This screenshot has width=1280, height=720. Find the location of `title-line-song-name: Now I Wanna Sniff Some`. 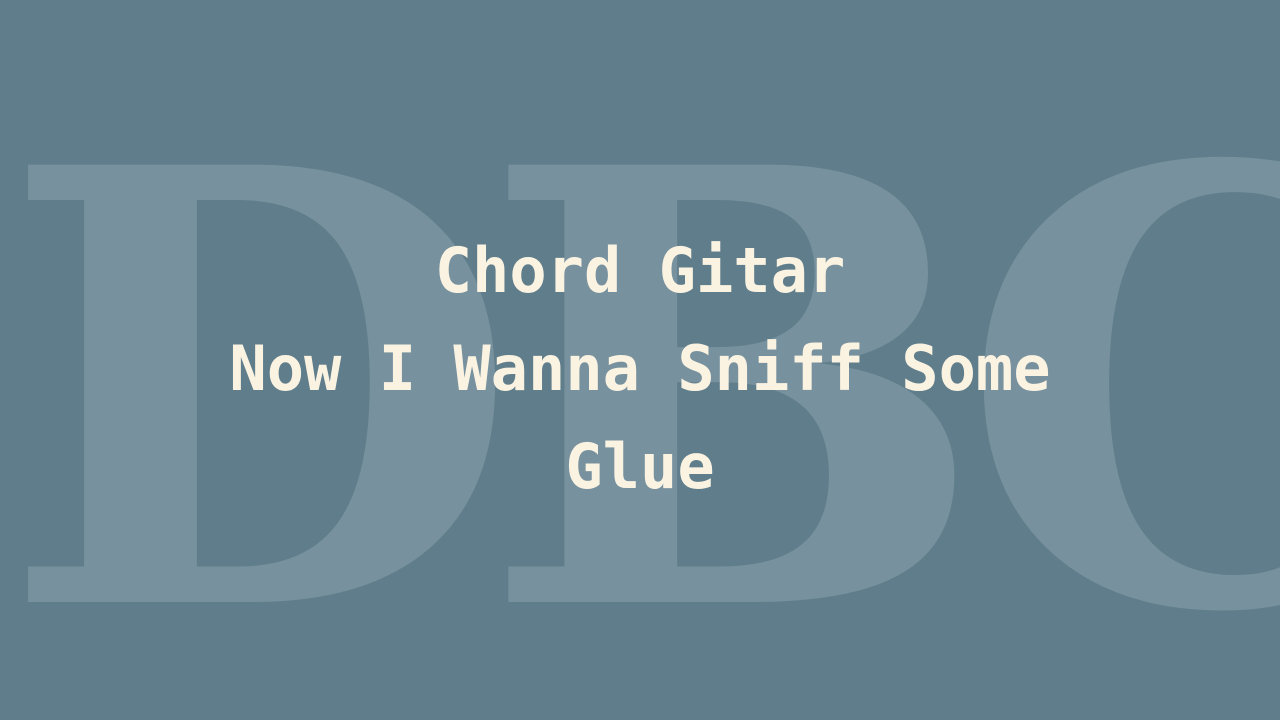

title-line-song-name: Now I Wanna Sniff Some is located at coordinates (640, 368).